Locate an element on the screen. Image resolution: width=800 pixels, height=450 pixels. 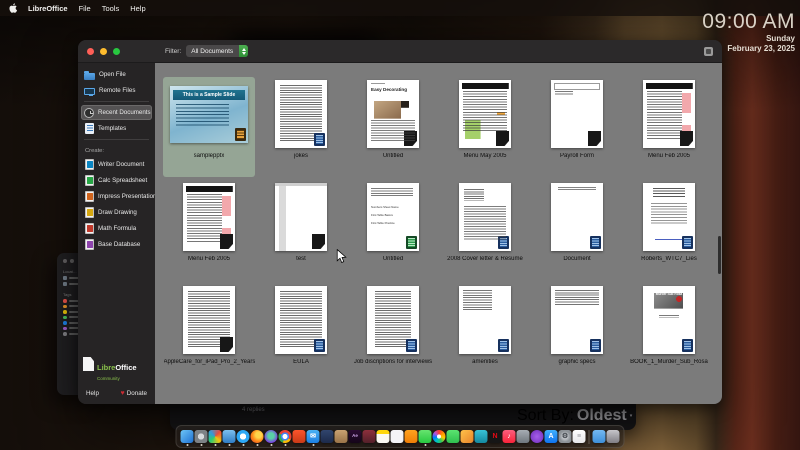
sidebar-item-math-formula: Math Formula is located at coordinates (116, 228).